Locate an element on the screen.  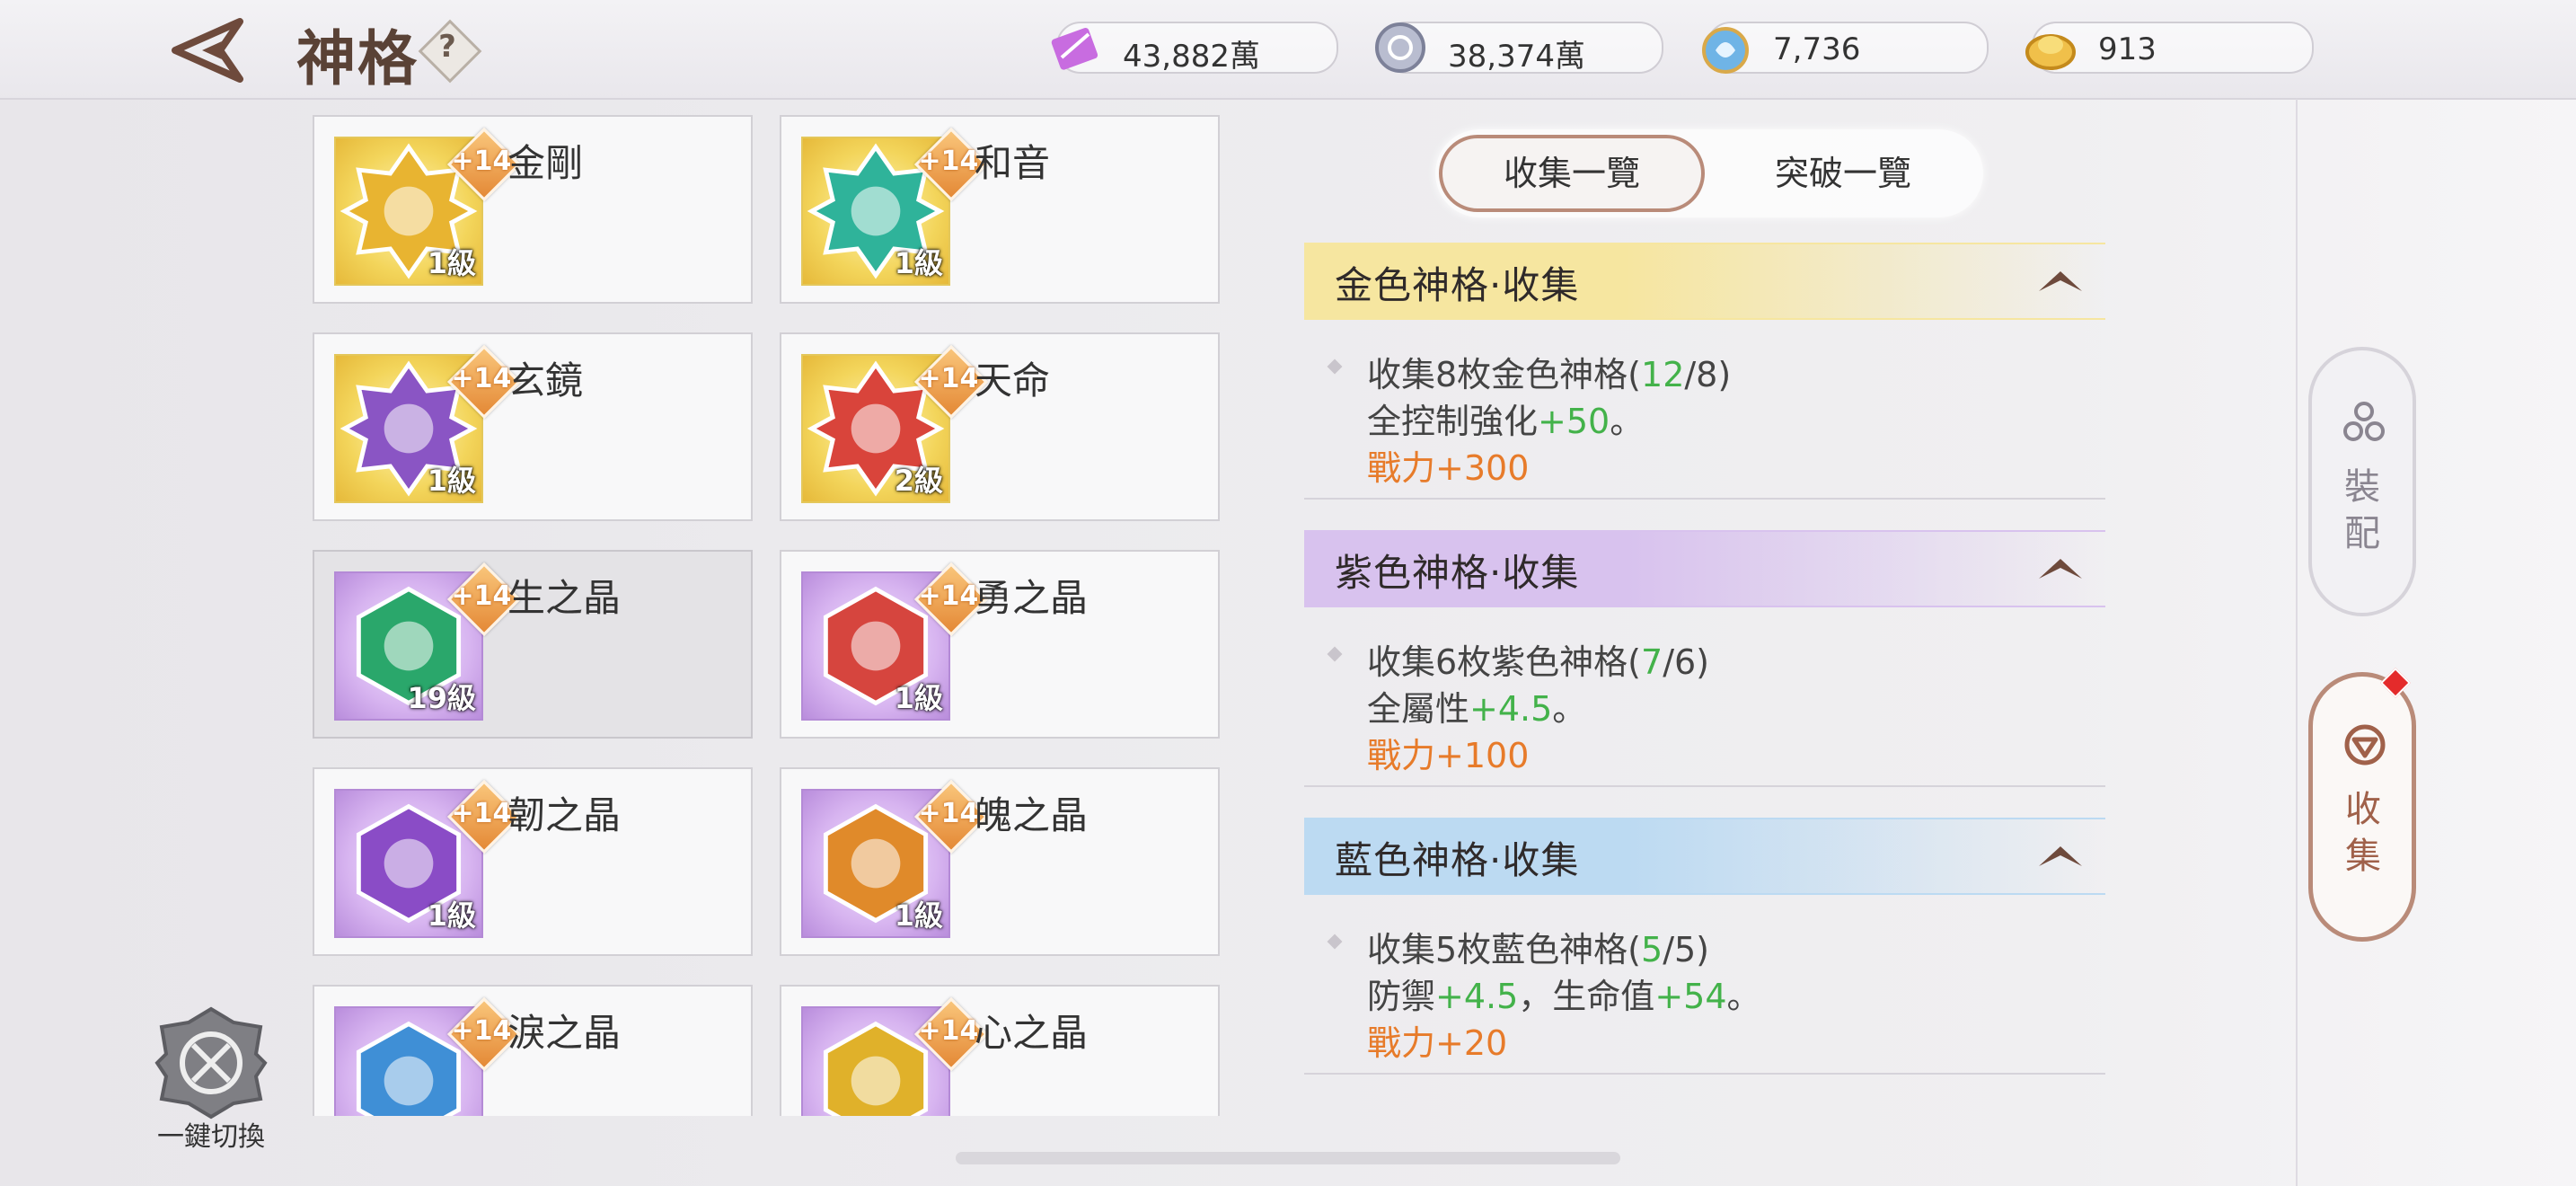
god-card: 1級 +14 金剛 is located at coordinates (533, 209).